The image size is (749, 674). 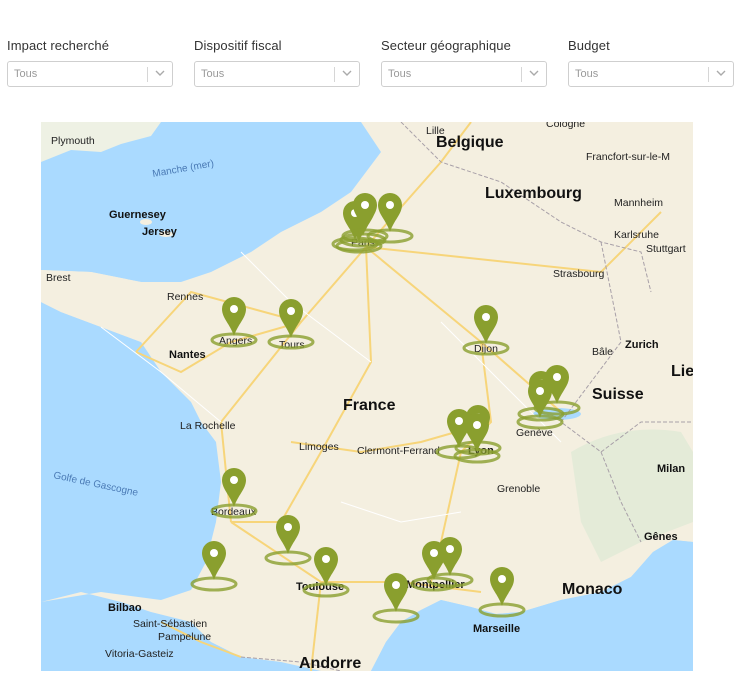 I want to click on filter-impact: Impact recherché Tous, so click(x=90, y=62).